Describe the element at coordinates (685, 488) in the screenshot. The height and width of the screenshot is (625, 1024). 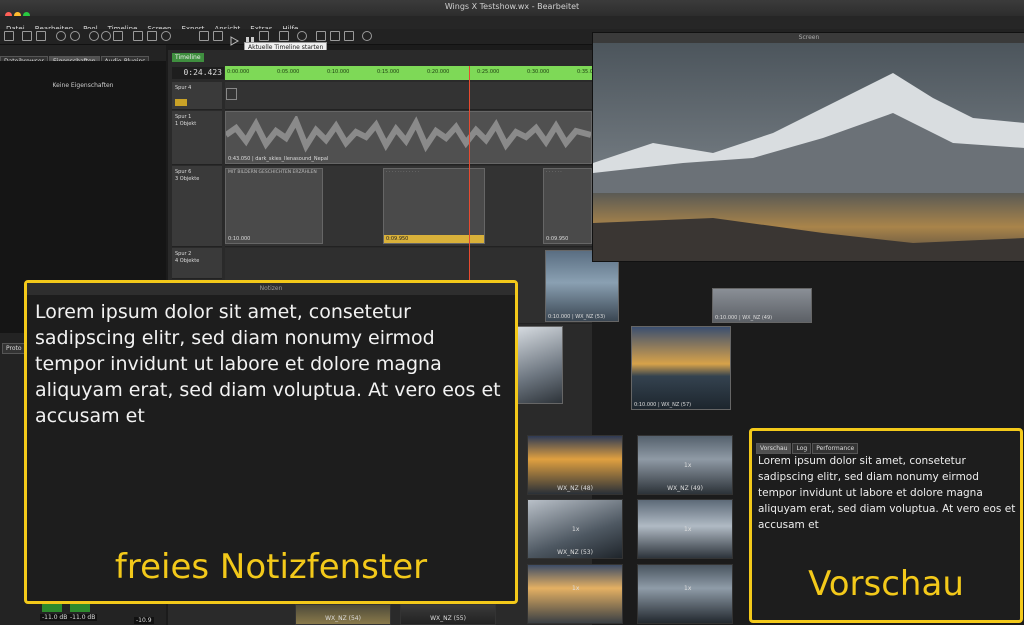
I see `pool-item-label: WX_NZ (49)` at that location.